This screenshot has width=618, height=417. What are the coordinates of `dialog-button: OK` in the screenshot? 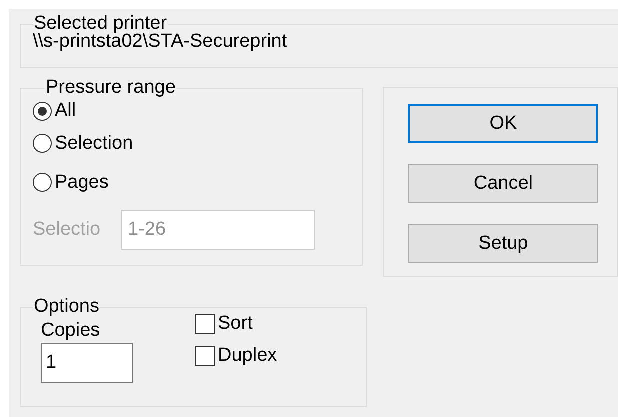 It's located at (503, 123).